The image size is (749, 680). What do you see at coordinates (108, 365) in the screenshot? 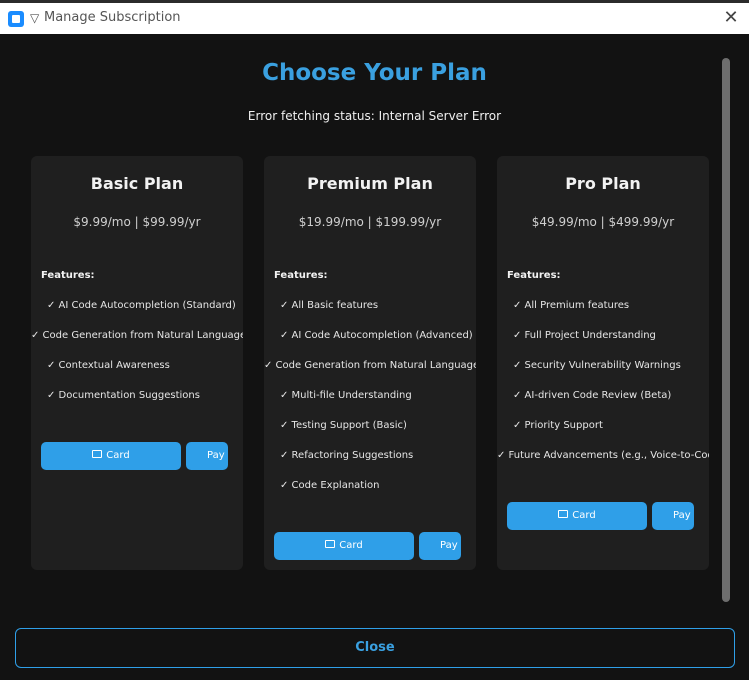
I see `feature-item: ✓ Contextual Awareness` at bounding box center [108, 365].